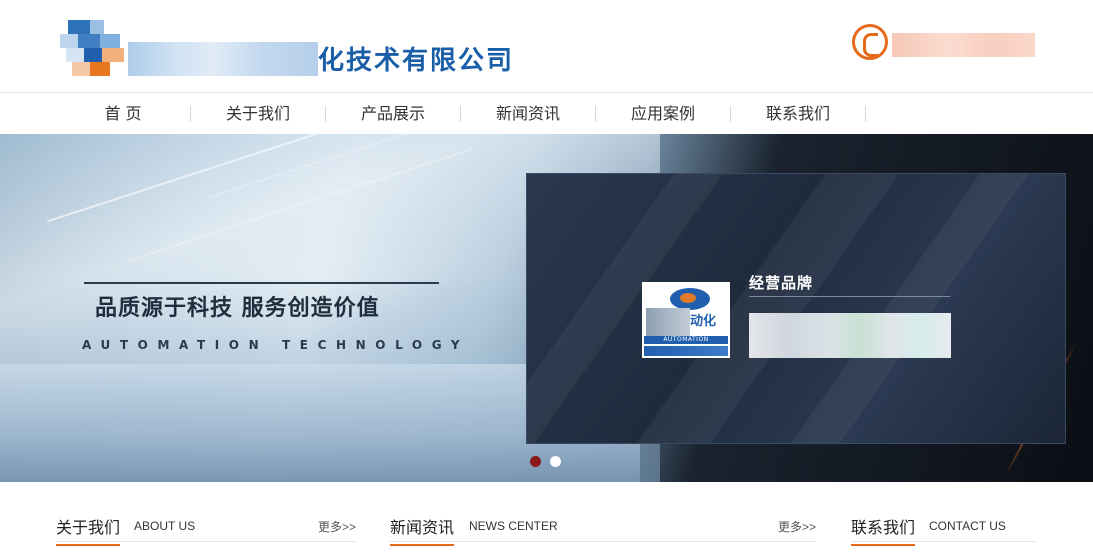 The width and height of the screenshot is (1093, 552). What do you see at coordinates (393, 114) in the screenshot?
I see `nav-item-products: 产品展示` at bounding box center [393, 114].